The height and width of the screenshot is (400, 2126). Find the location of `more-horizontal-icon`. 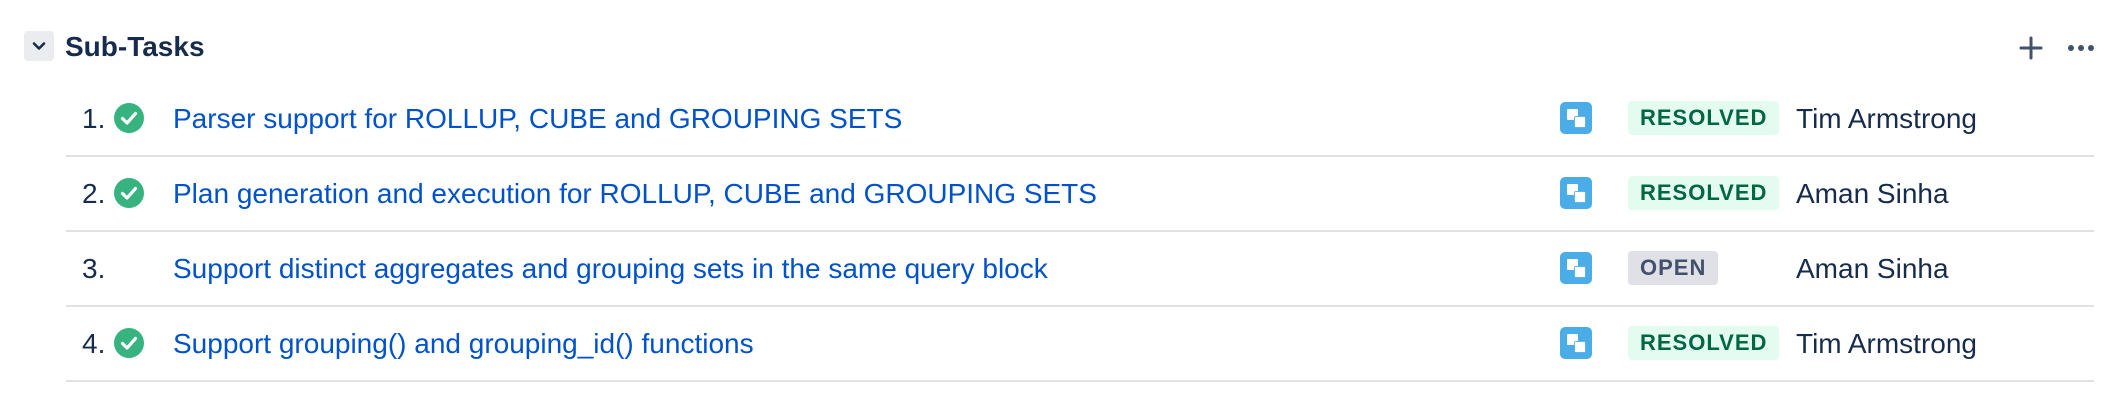

more-horizontal-icon is located at coordinates (2081, 48).